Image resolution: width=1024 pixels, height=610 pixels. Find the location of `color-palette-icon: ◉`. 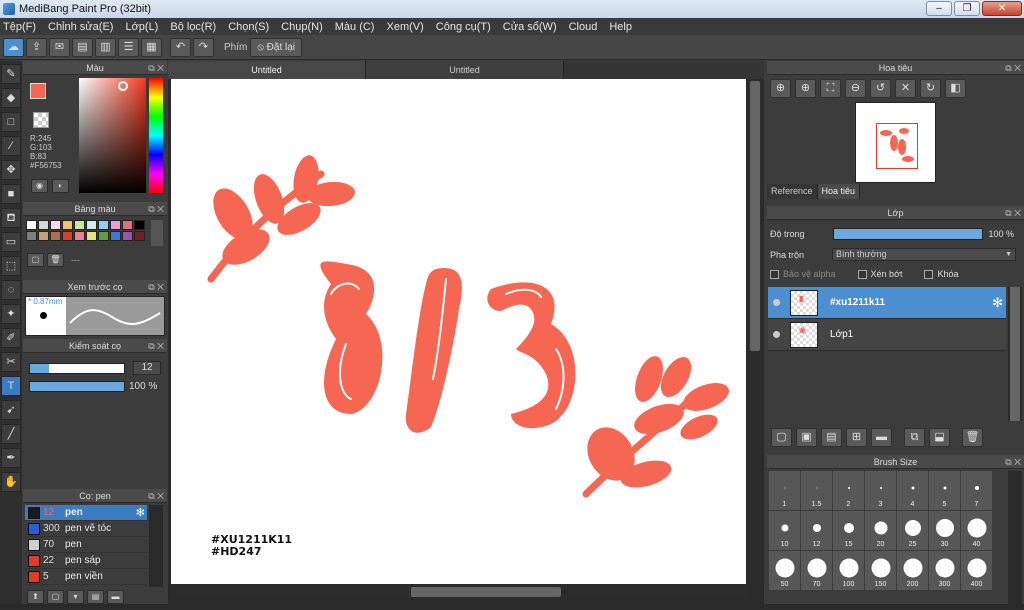

color-palette-icon: ◉ is located at coordinates (39, 186).